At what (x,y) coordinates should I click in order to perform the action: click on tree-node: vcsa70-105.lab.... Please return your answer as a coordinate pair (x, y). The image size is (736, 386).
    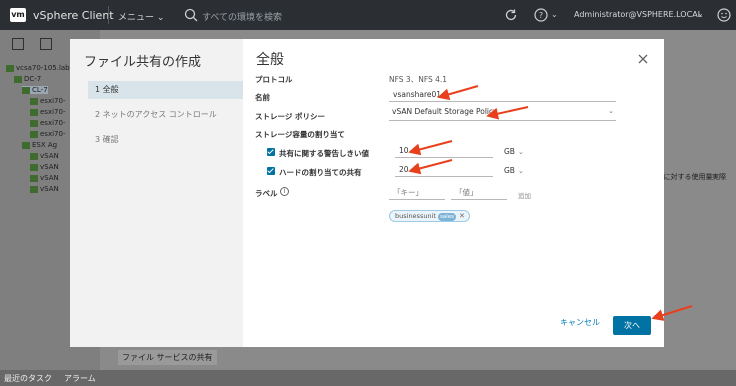
    Looking at the image, I should click on (41, 68).